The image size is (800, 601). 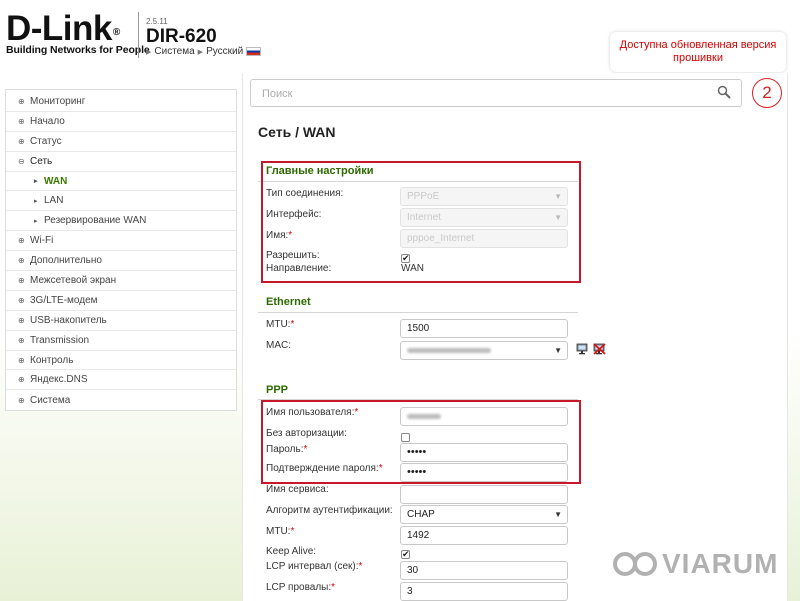 What do you see at coordinates (41, 161) in the screenshot?
I see `sidebar-item-label: Сеть` at bounding box center [41, 161].